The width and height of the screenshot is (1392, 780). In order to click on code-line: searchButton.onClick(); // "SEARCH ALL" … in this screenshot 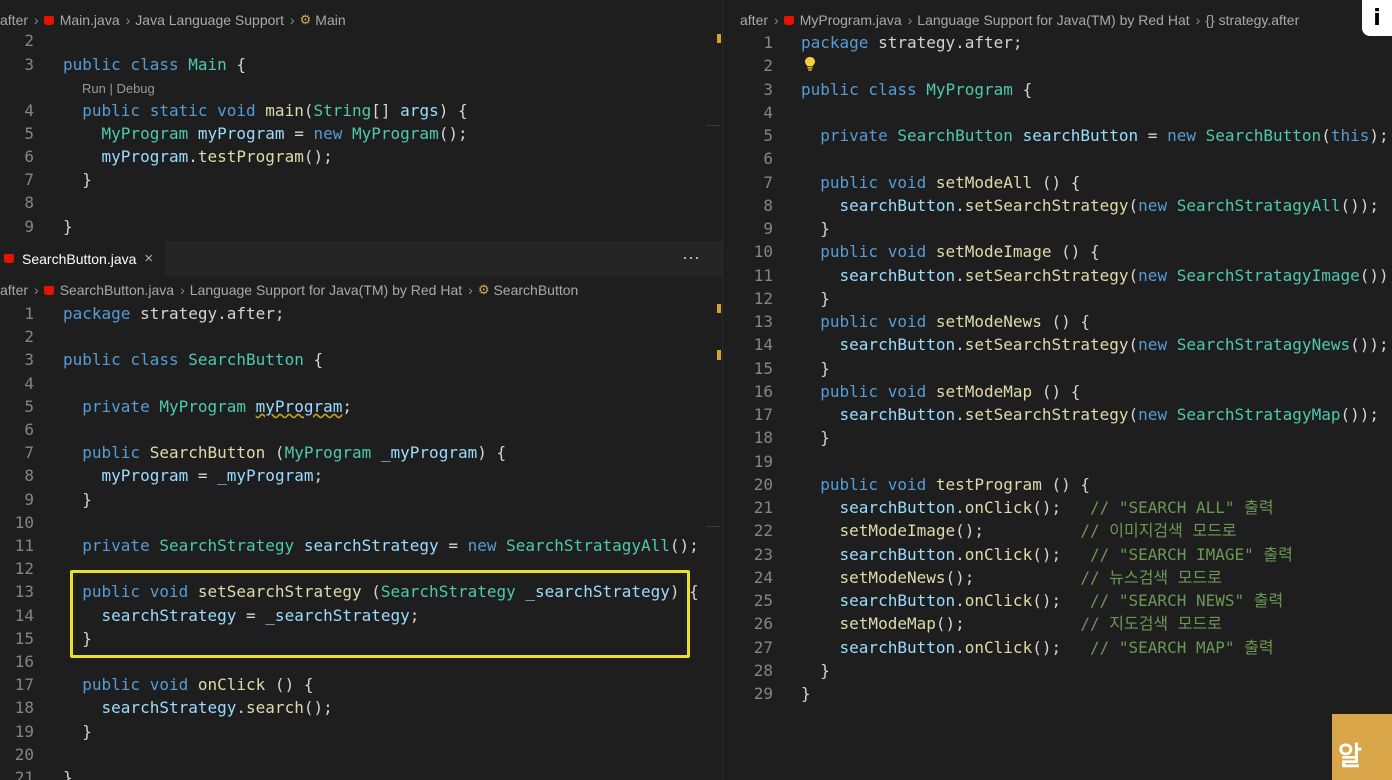, I will do `click(1037, 507)`.